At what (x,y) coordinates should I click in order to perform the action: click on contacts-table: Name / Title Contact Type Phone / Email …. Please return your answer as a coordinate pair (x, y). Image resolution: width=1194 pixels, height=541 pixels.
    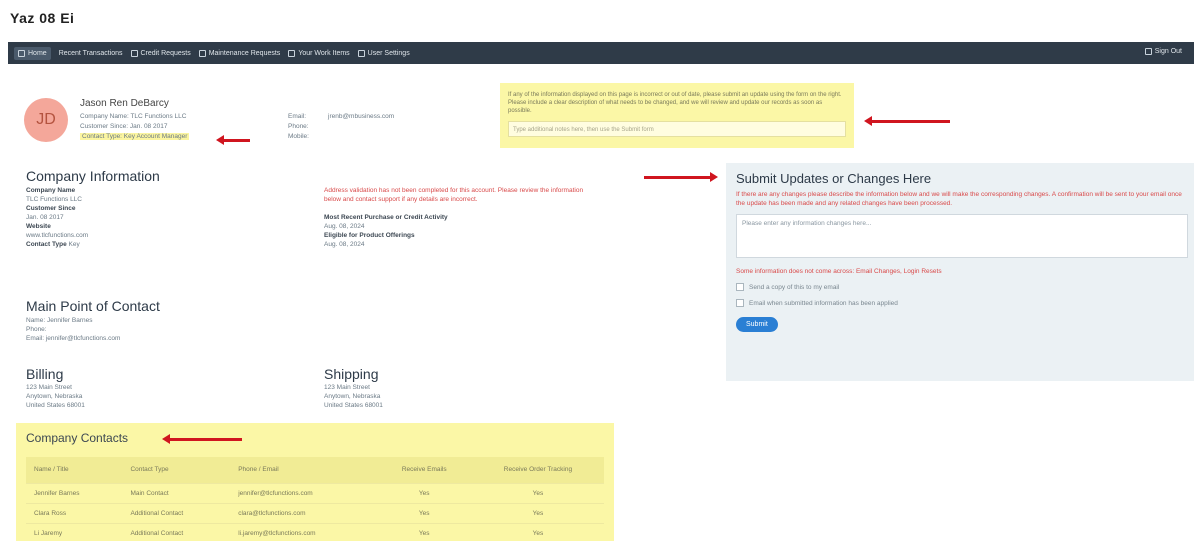
    Looking at the image, I should click on (315, 499).